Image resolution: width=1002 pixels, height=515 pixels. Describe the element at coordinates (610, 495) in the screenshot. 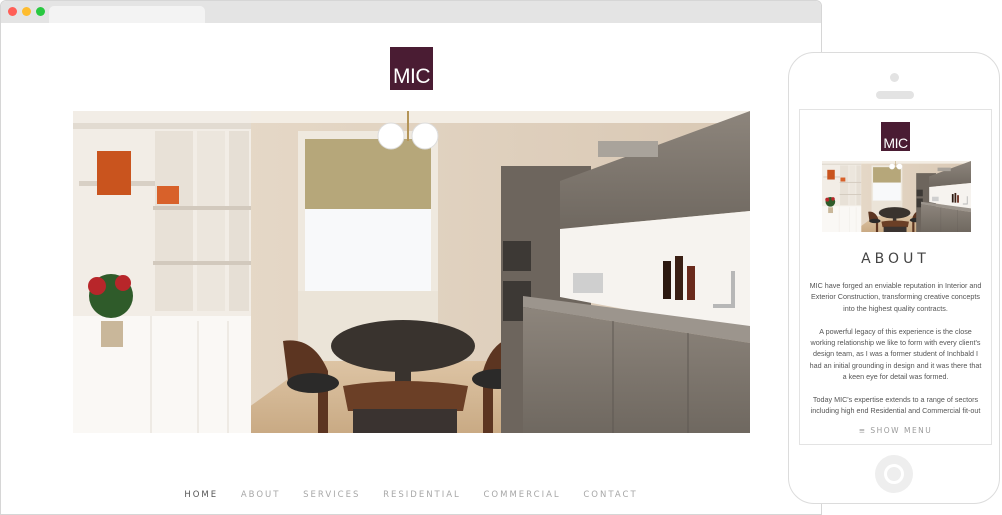

I see `nav-item-contact: CONTACT` at that location.